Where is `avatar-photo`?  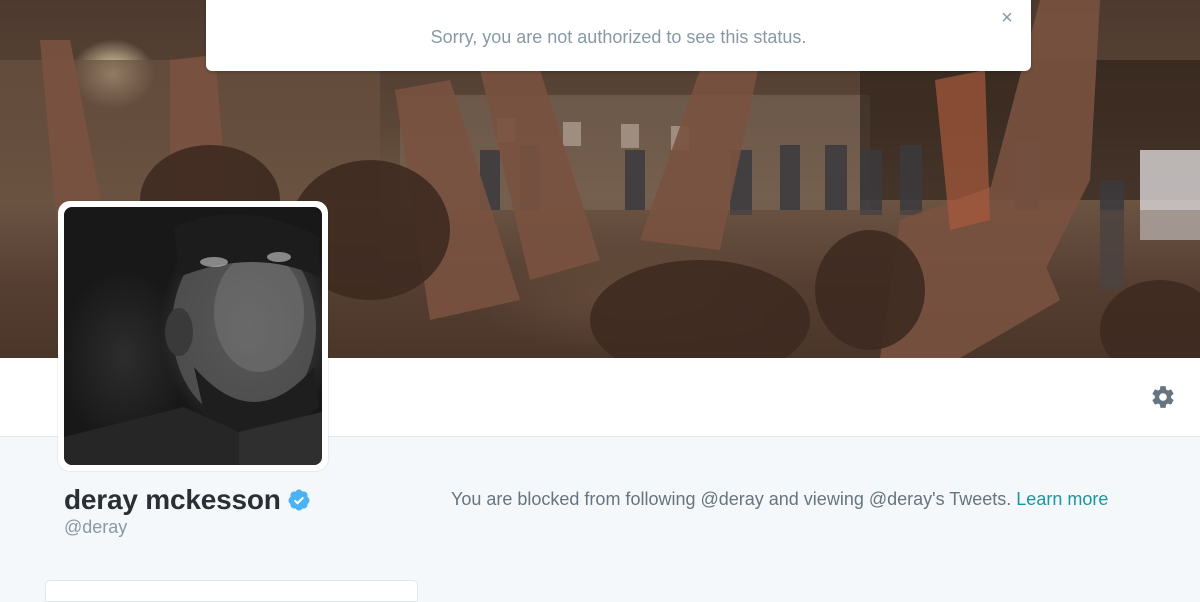 avatar-photo is located at coordinates (193, 336).